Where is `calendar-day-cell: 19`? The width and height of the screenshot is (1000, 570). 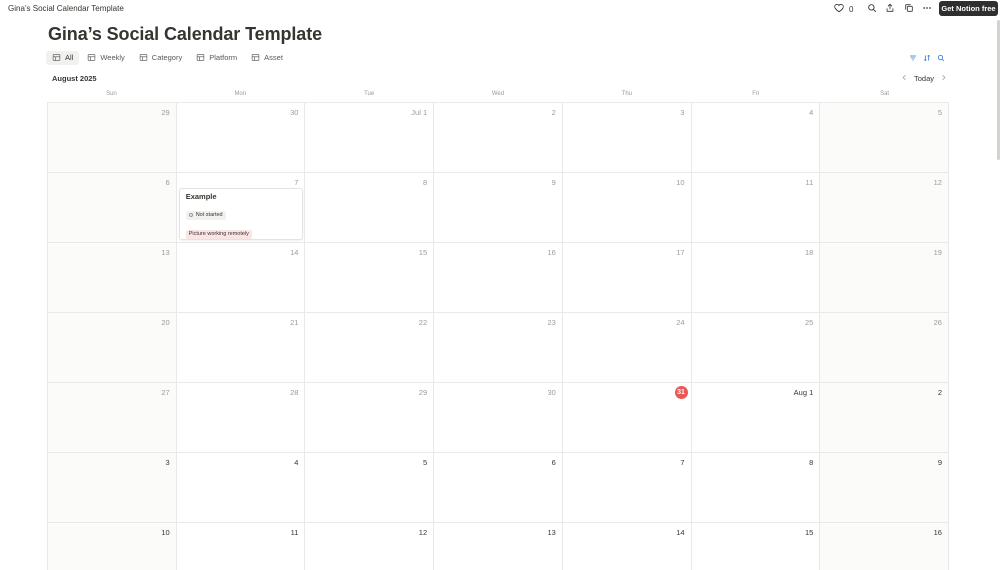 calendar-day-cell: 19 is located at coordinates (884, 278).